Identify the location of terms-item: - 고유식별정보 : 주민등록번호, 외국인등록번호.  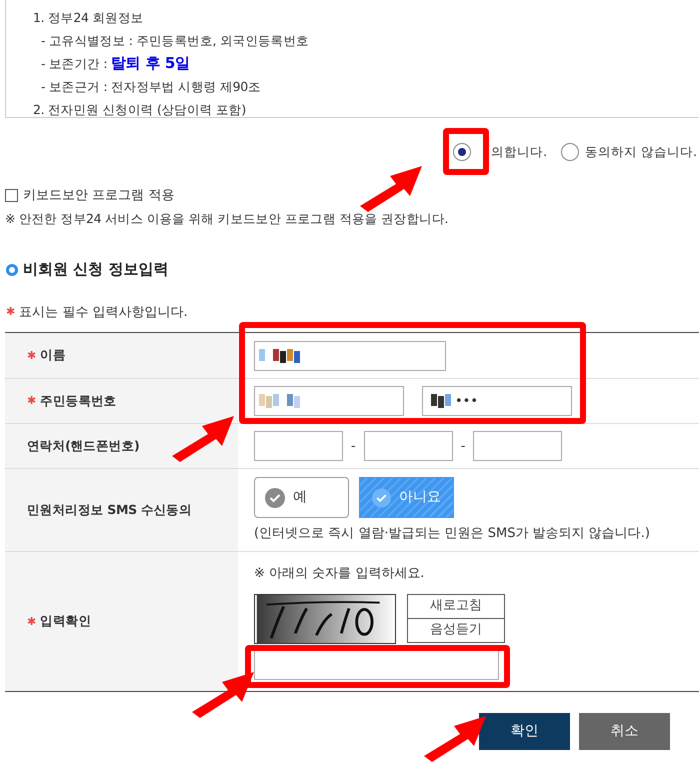
(175, 41).